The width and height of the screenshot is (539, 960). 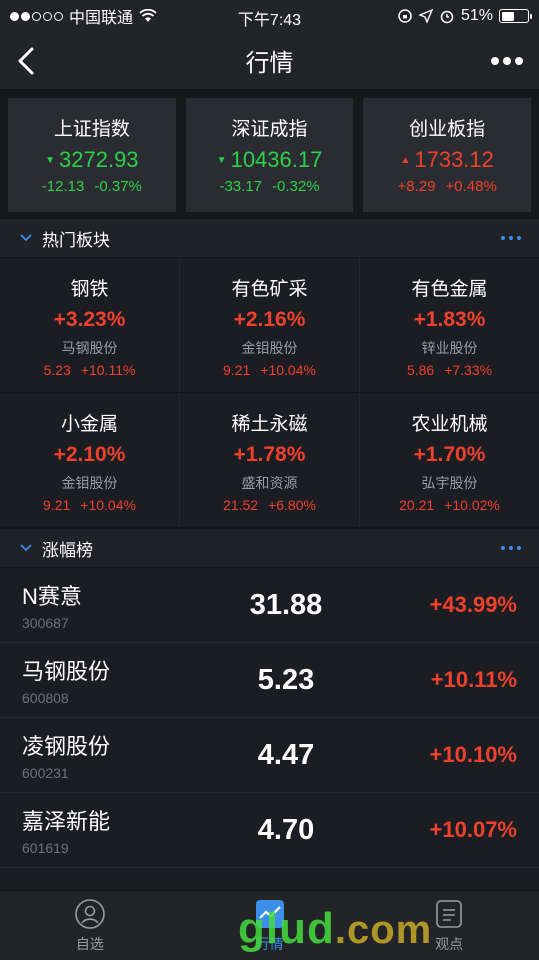 I want to click on sector-lead-stock: 盛和资源, so click(x=269, y=483).